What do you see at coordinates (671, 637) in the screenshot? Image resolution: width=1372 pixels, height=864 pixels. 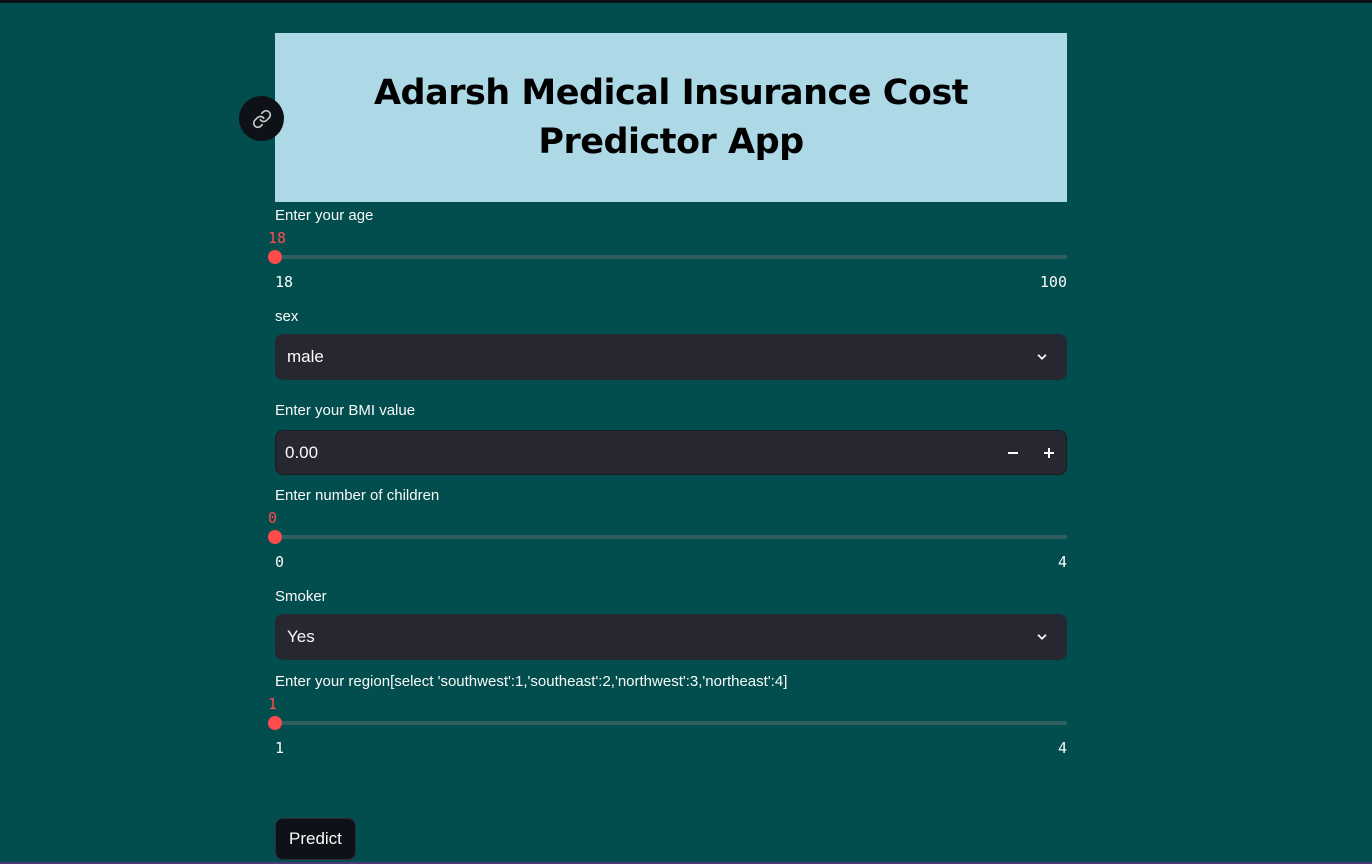 I see `smoker-select: Yes` at bounding box center [671, 637].